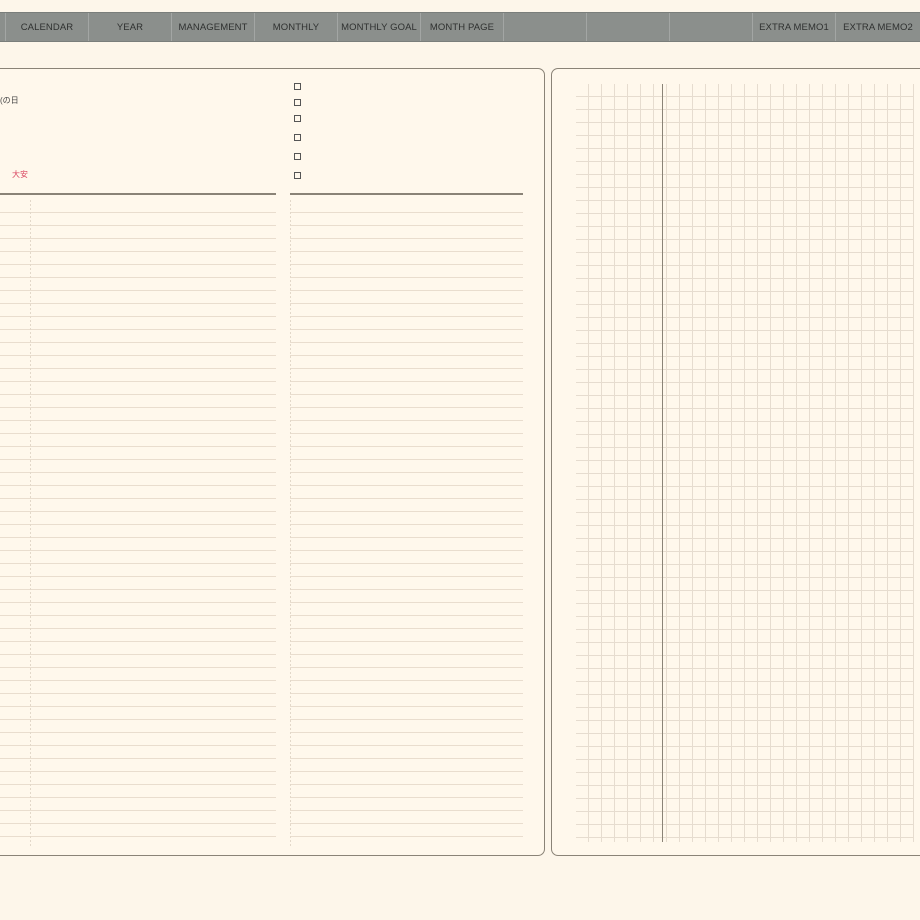  Describe the element at coordinates (138, 194) in the screenshot. I see `left-column-divider` at that location.